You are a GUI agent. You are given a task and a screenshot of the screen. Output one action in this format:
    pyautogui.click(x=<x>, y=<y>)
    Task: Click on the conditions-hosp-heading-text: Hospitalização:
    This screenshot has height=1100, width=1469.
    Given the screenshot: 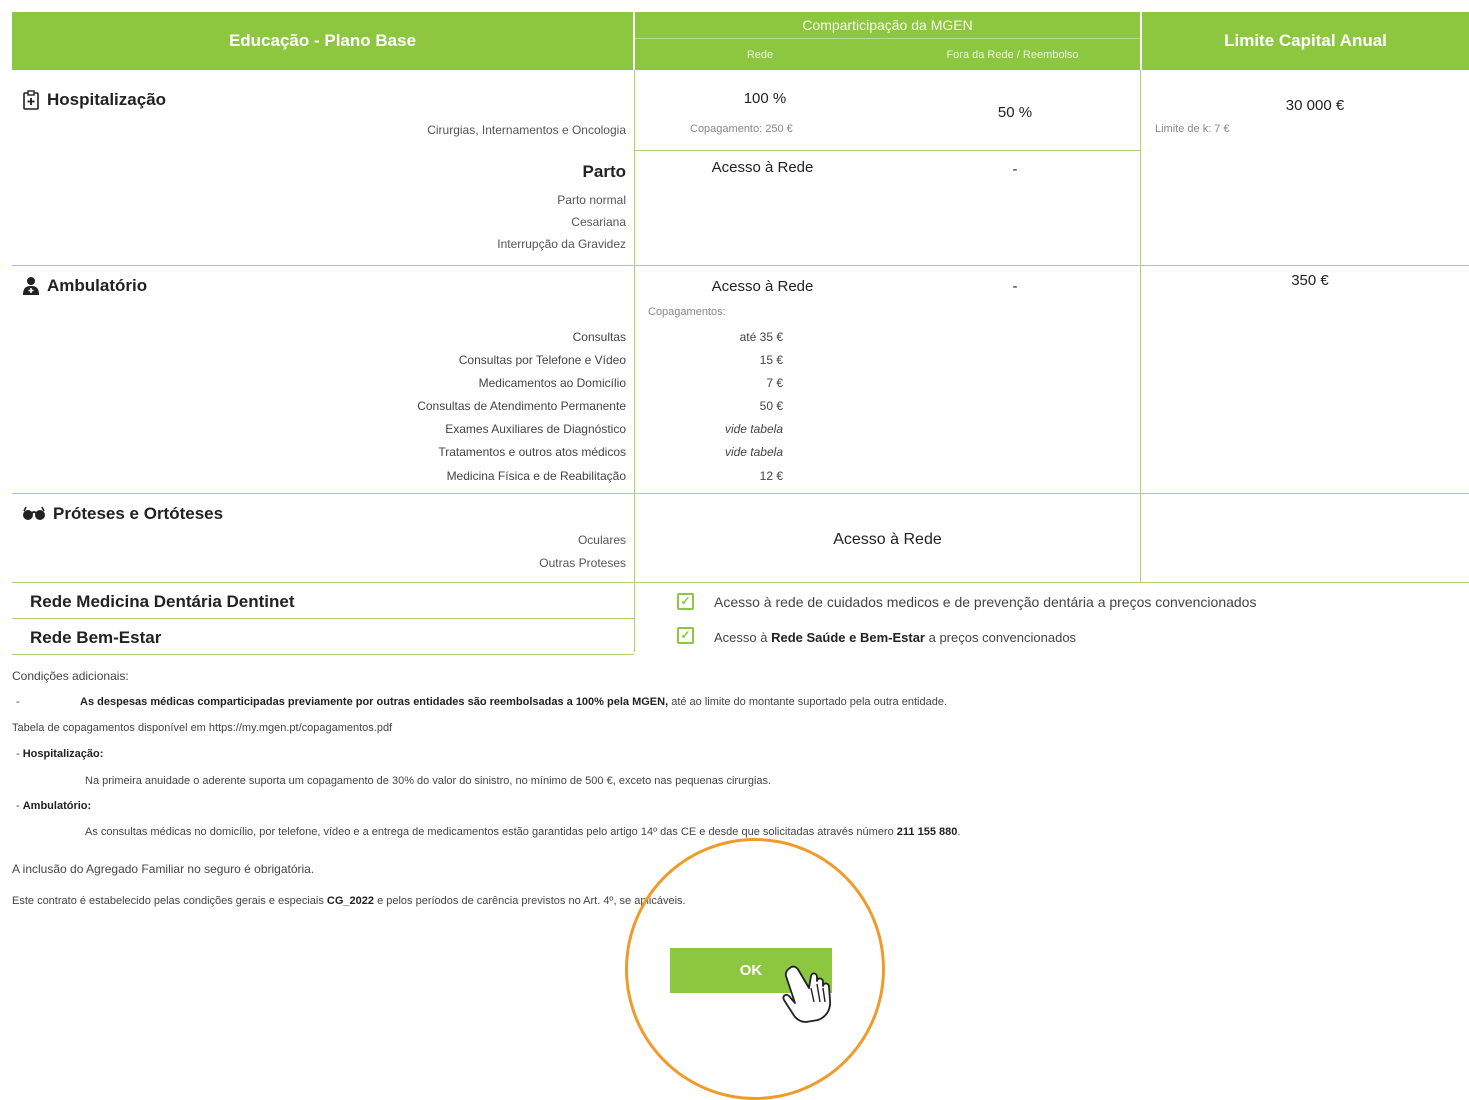 What is the action you would take?
    pyautogui.click(x=63, y=754)
    